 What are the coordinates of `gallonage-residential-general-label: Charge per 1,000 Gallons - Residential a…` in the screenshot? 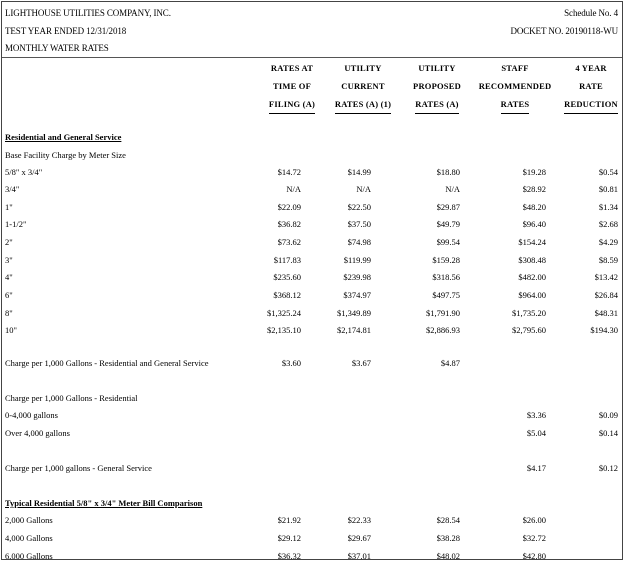 It's located at (107, 363).